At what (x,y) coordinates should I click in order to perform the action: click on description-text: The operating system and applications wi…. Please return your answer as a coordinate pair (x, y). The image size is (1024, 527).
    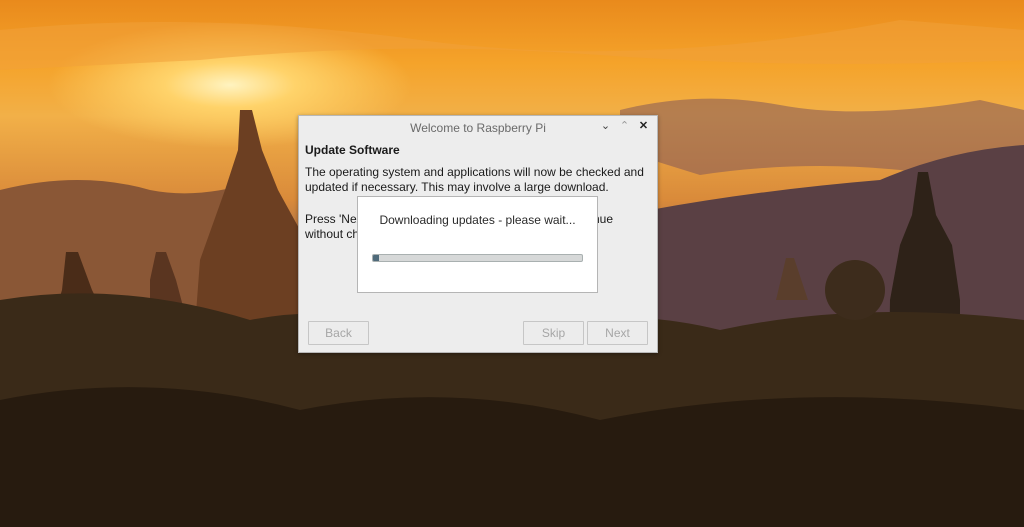
    Looking at the image, I should click on (474, 179).